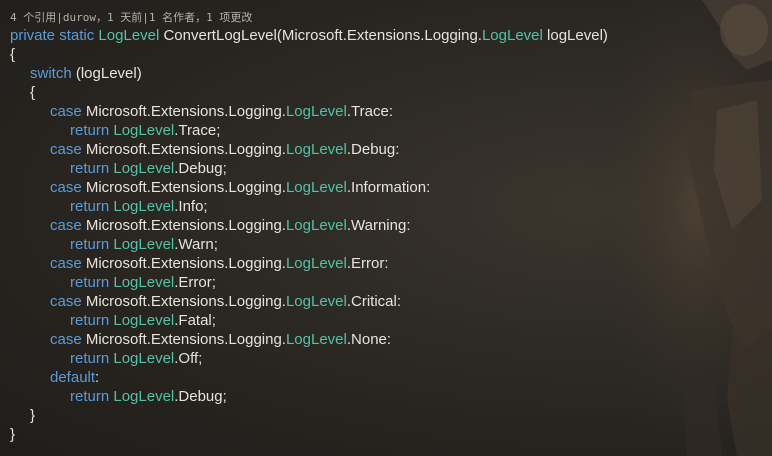  What do you see at coordinates (380, 358) in the screenshot?
I see `return-statement: return LogLevel.Off;` at bounding box center [380, 358].